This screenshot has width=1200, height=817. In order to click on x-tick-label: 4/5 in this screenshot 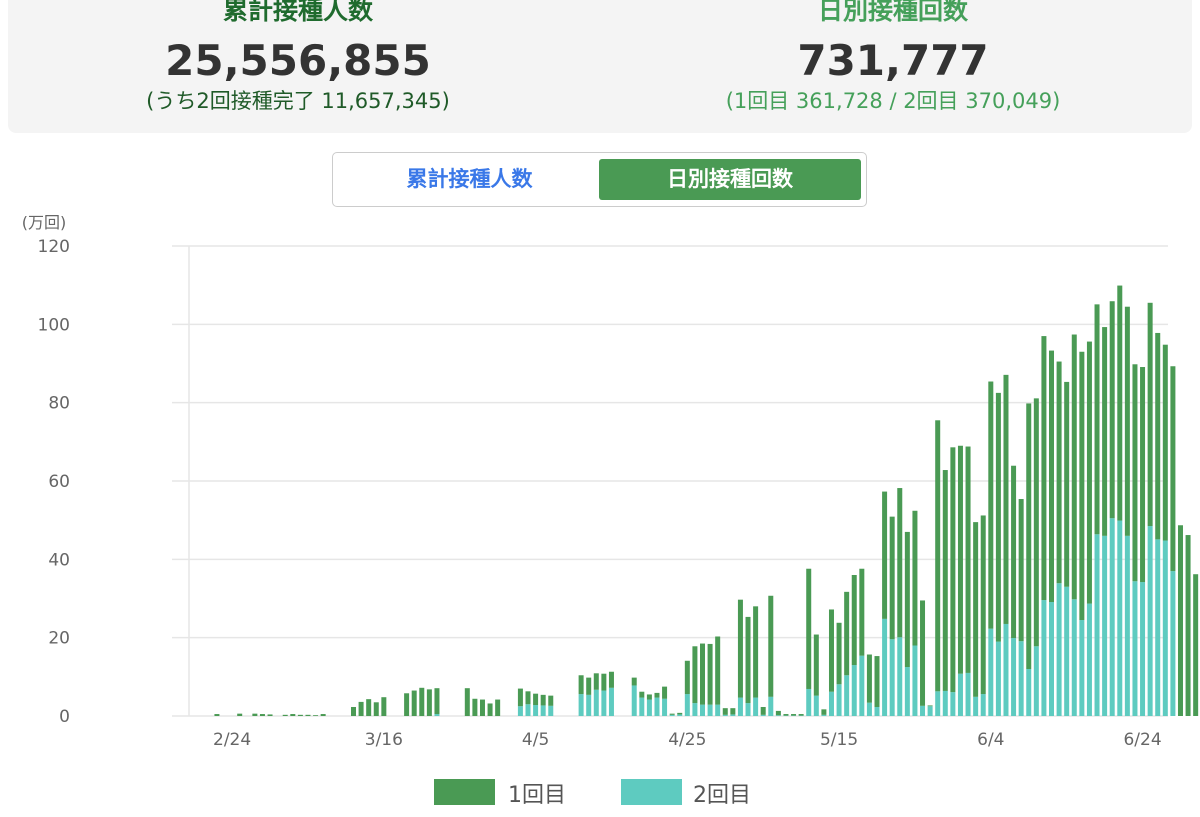, I will do `click(535, 740)`.